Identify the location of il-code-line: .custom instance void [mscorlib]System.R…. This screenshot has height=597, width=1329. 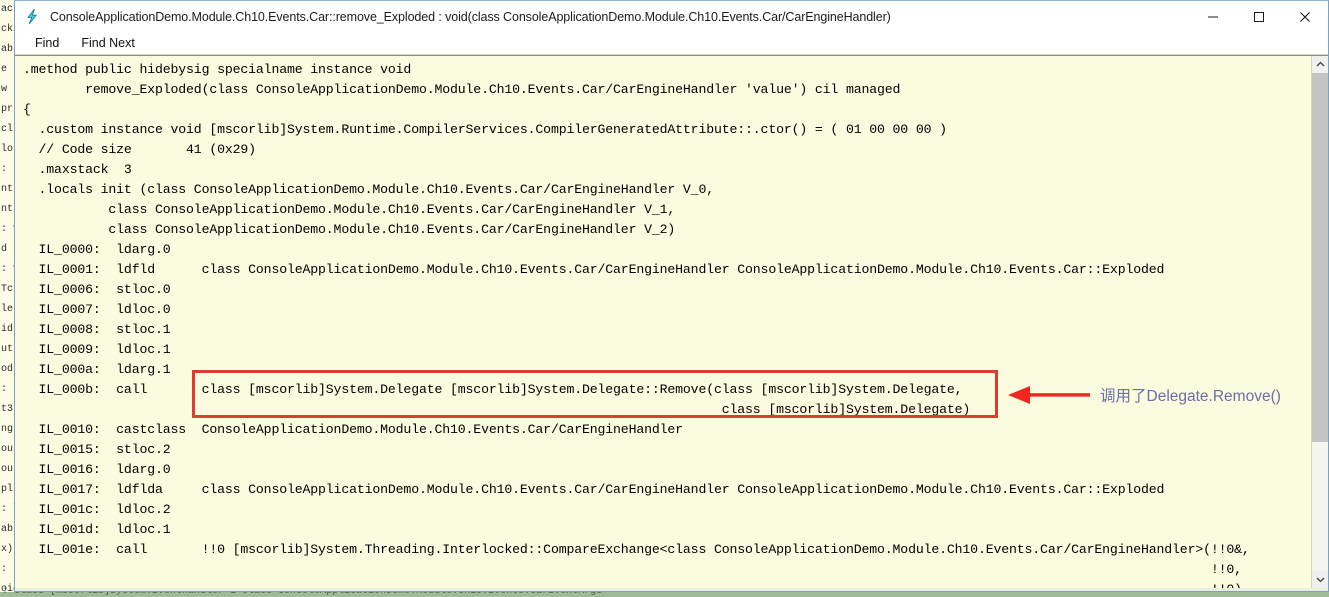
(485, 129).